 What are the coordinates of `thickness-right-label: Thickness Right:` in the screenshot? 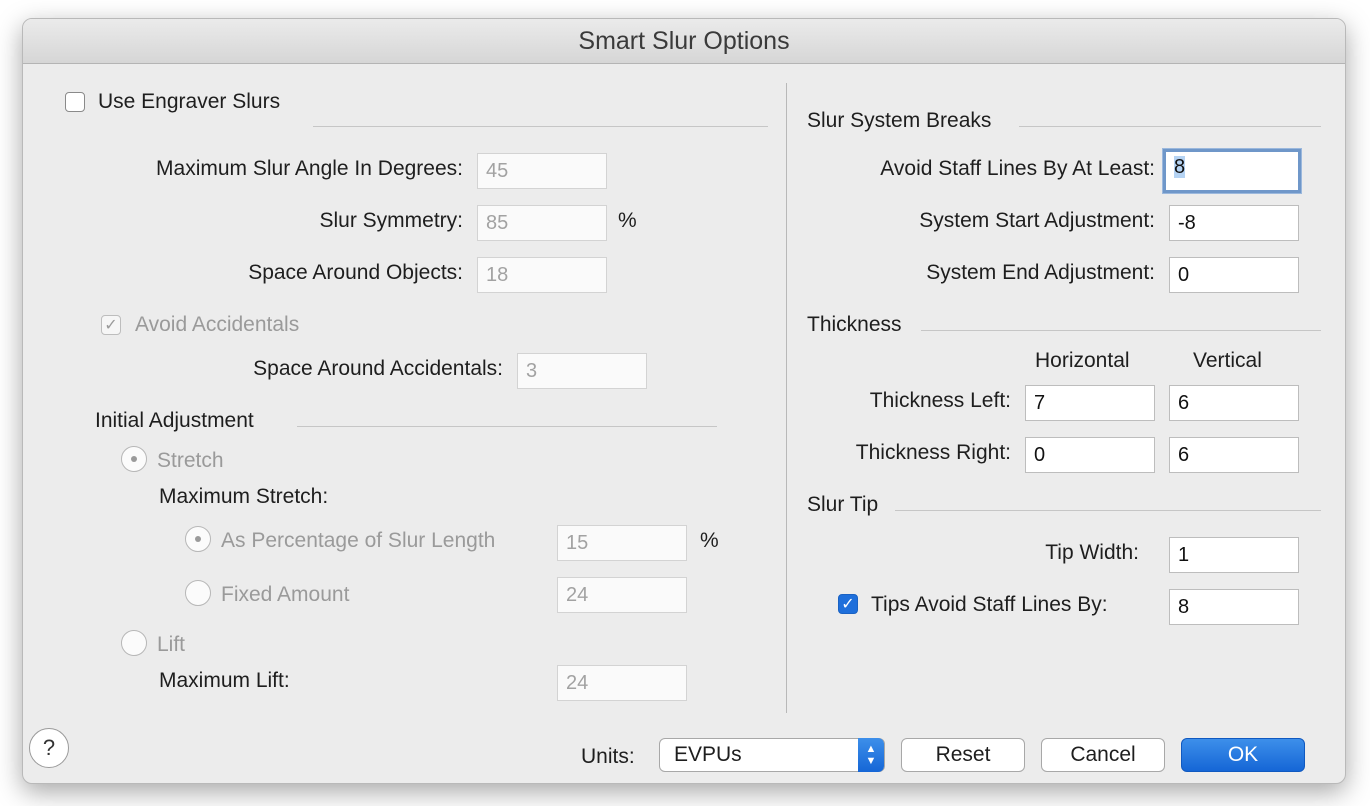 It's located at (933, 452).